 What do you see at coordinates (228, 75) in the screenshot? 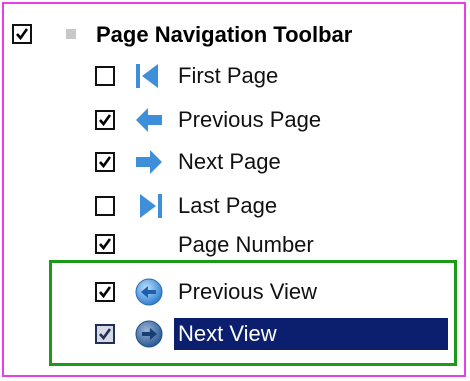
I see `first-page-label: First Page` at bounding box center [228, 75].